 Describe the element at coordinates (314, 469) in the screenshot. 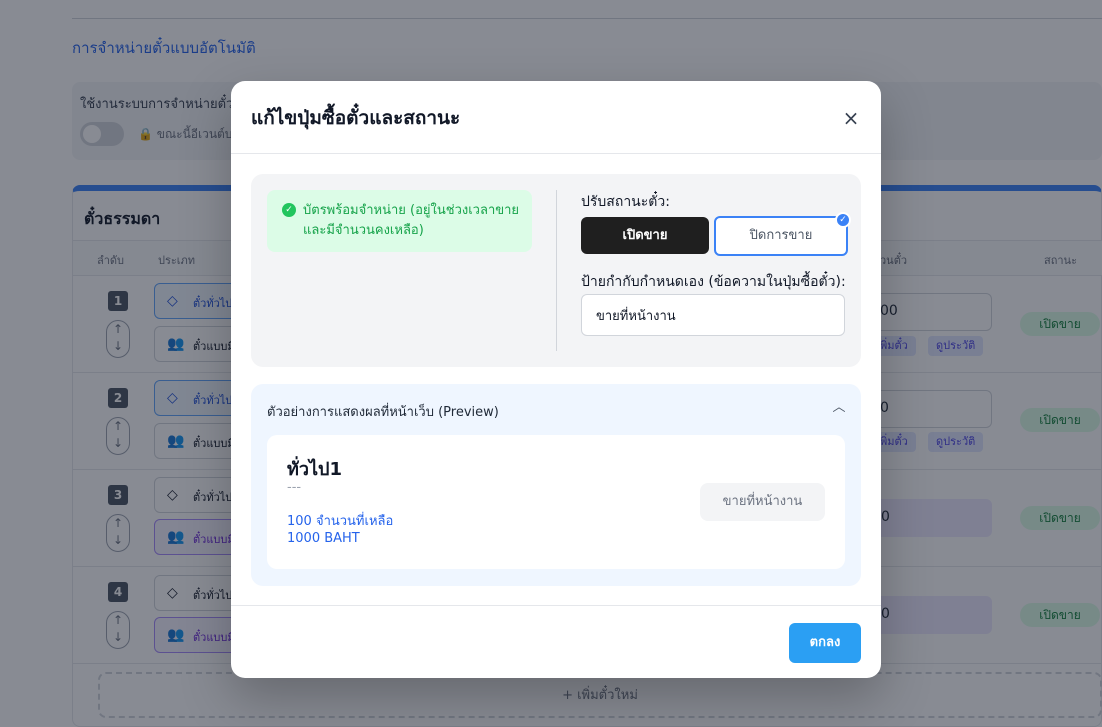

I see `preview-ticket-name: ทั่วไป1` at that location.